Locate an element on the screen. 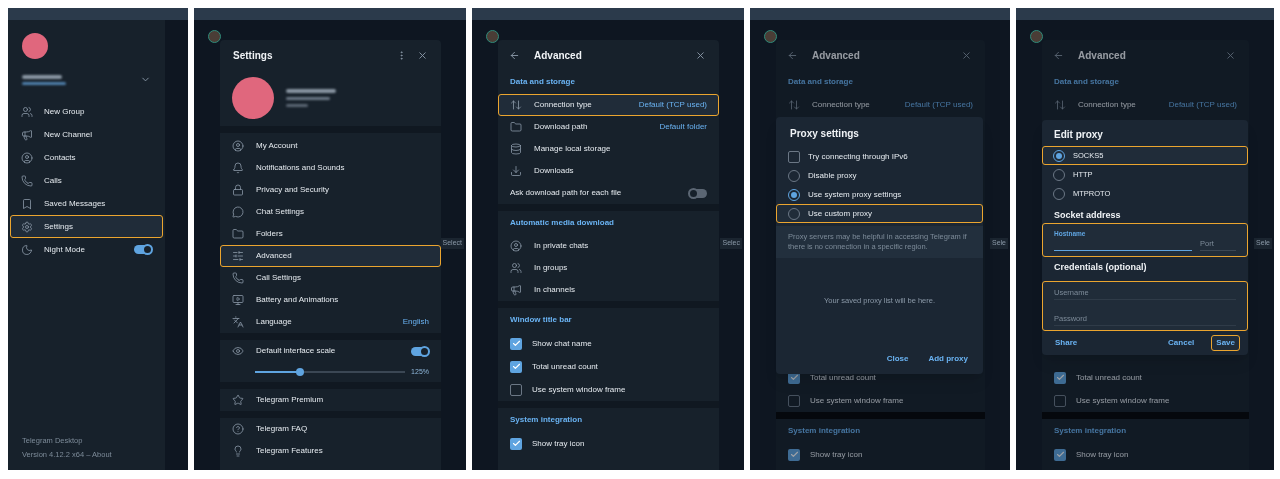 The width and height of the screenshot is (1280, 479). menu-item: Telegram Features is located at coordinates (330, 451).